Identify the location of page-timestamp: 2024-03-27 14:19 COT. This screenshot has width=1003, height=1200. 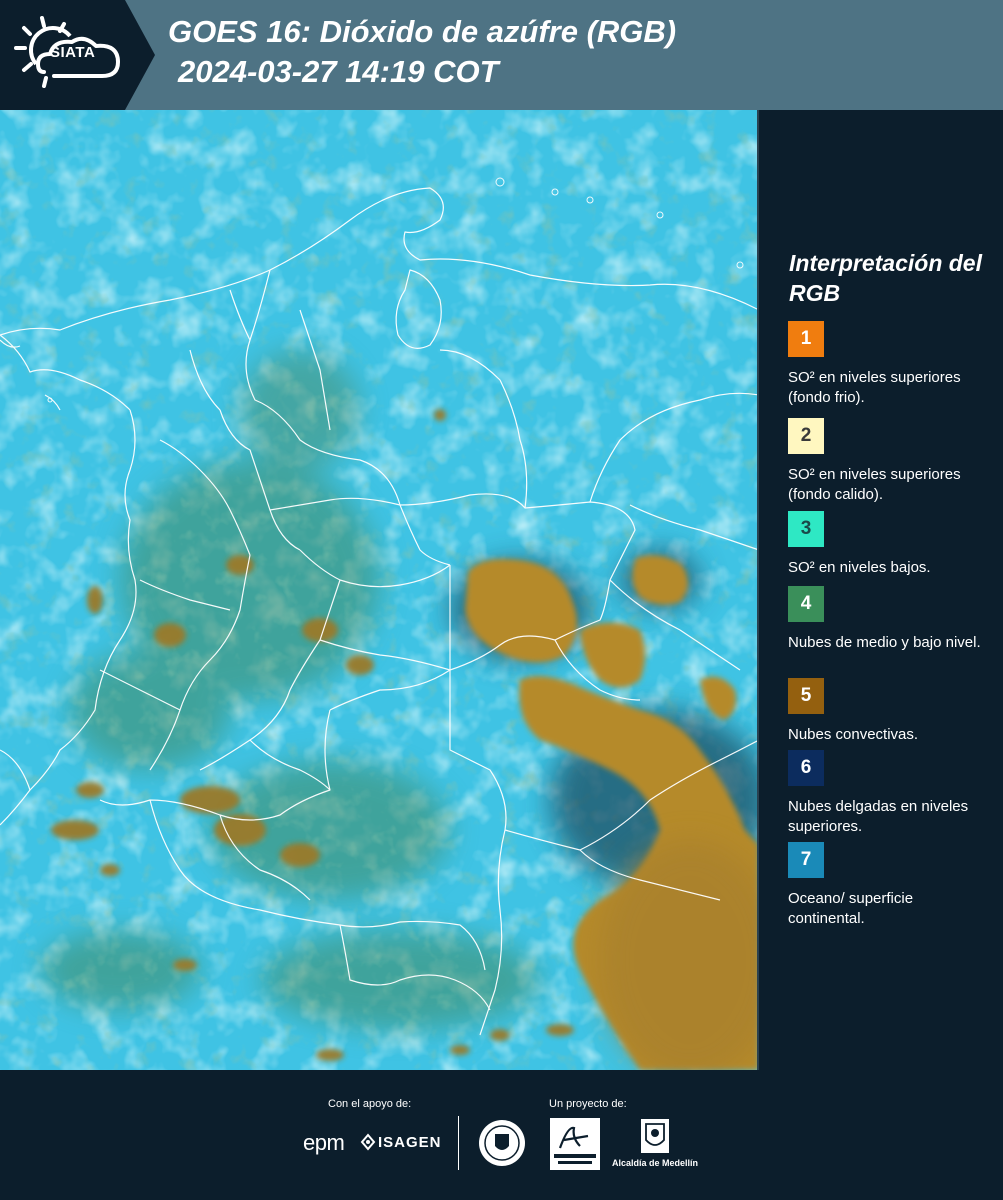
(338, 71).